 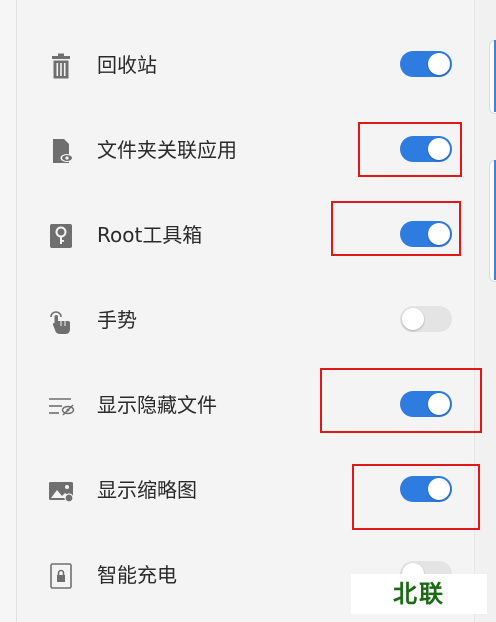 I want to click on watermark: 北联, so click(x=419, y=594).